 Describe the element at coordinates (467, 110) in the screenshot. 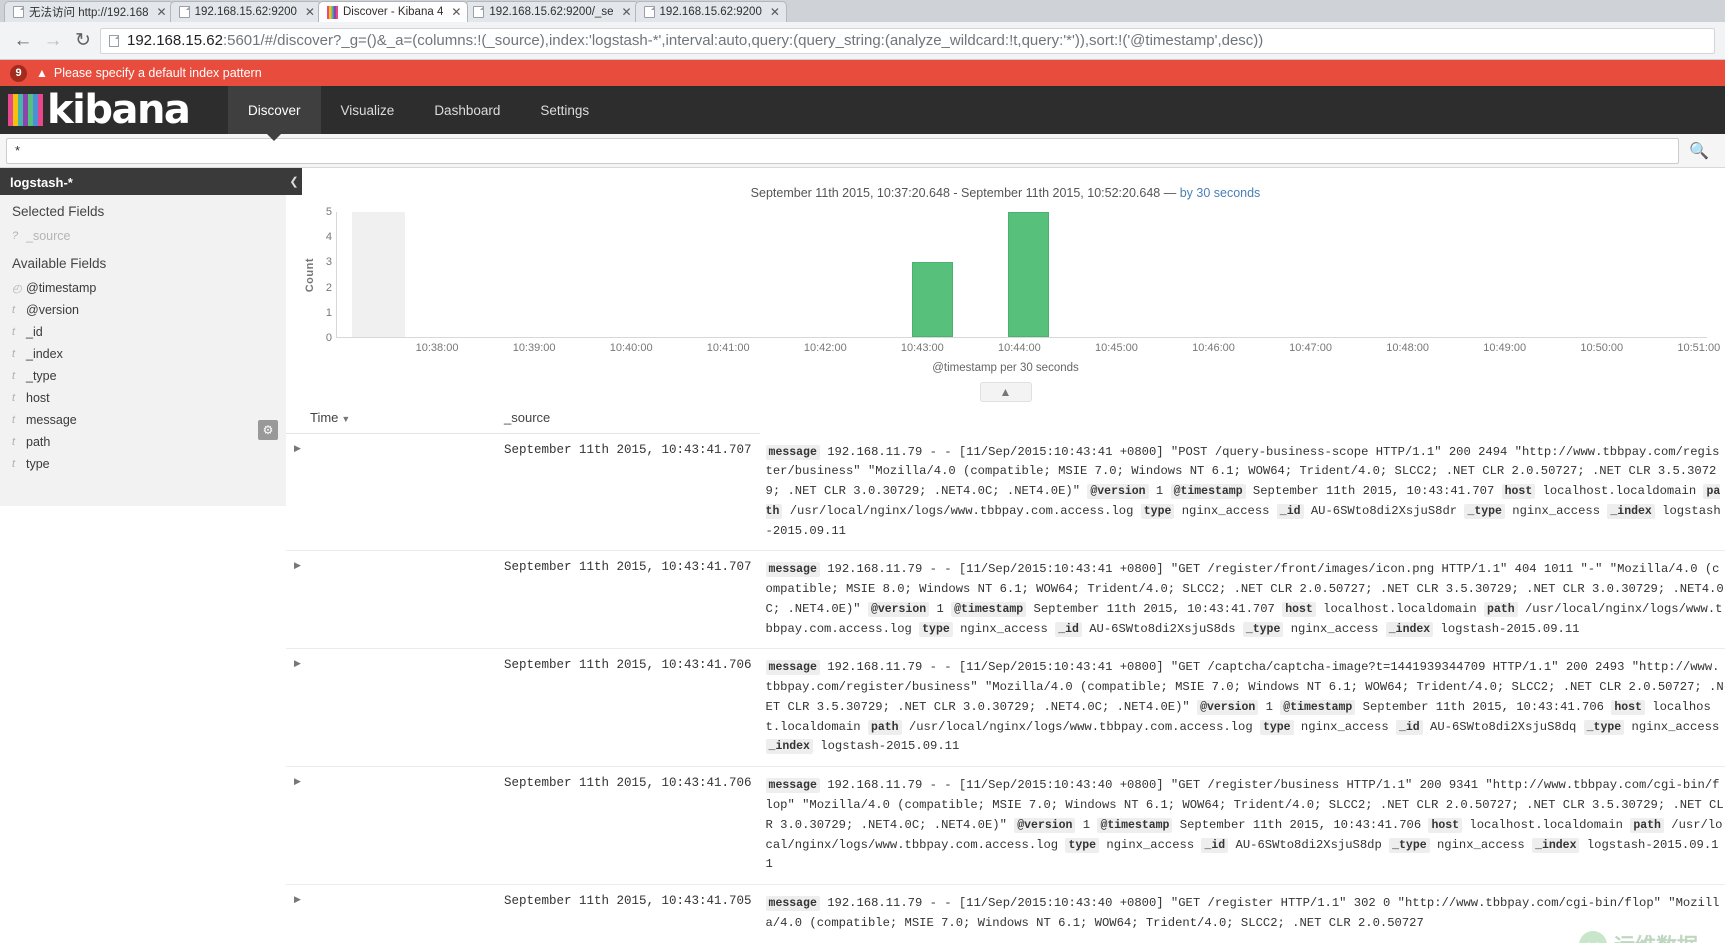

I see `tab-dashboard: Dashboard` at that location.